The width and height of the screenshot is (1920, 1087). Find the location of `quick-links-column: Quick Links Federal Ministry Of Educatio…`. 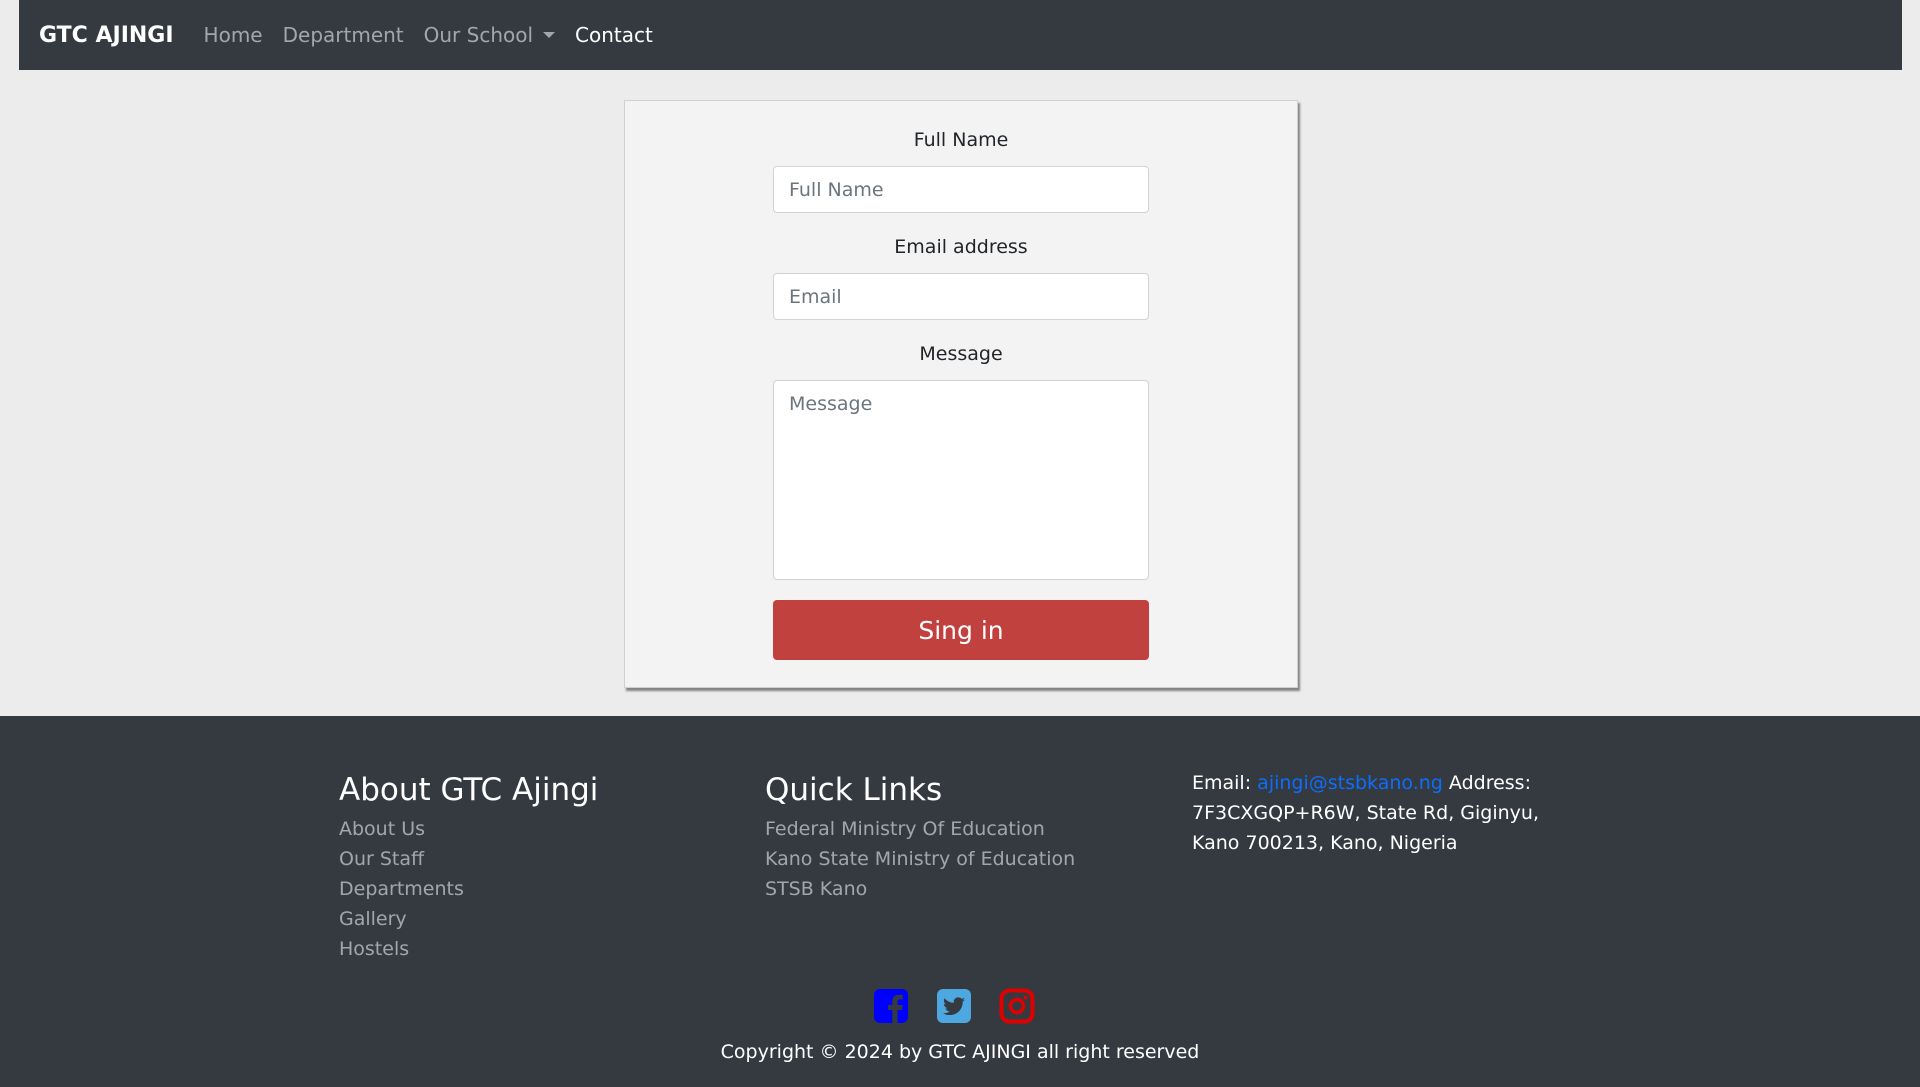

quick-links-column: Quick Links Federal Ministry Of Educatio… is located at coordinates (920, 838).